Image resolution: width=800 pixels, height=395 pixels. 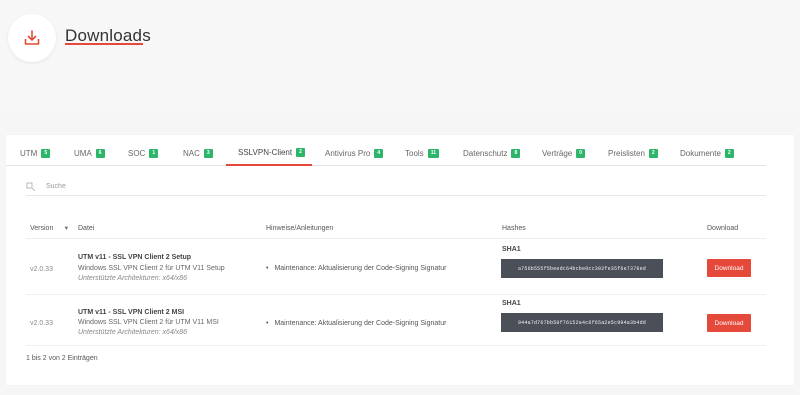 I want to click on tab-count-badge: 11, so click(x=433, y=153).